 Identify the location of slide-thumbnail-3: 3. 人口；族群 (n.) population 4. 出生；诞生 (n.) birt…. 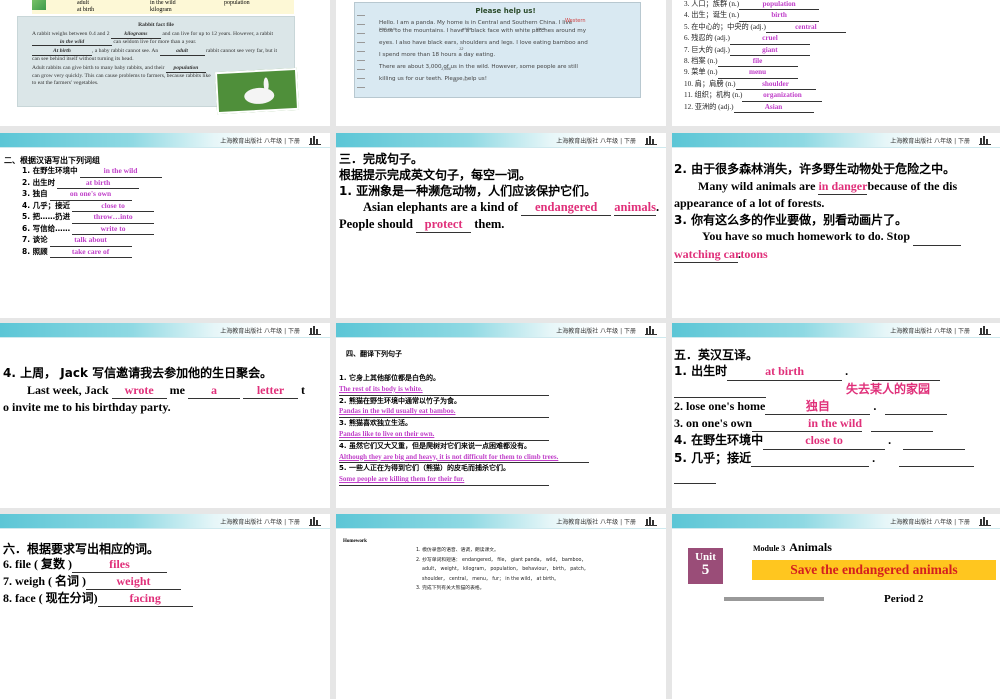
(836, 63).